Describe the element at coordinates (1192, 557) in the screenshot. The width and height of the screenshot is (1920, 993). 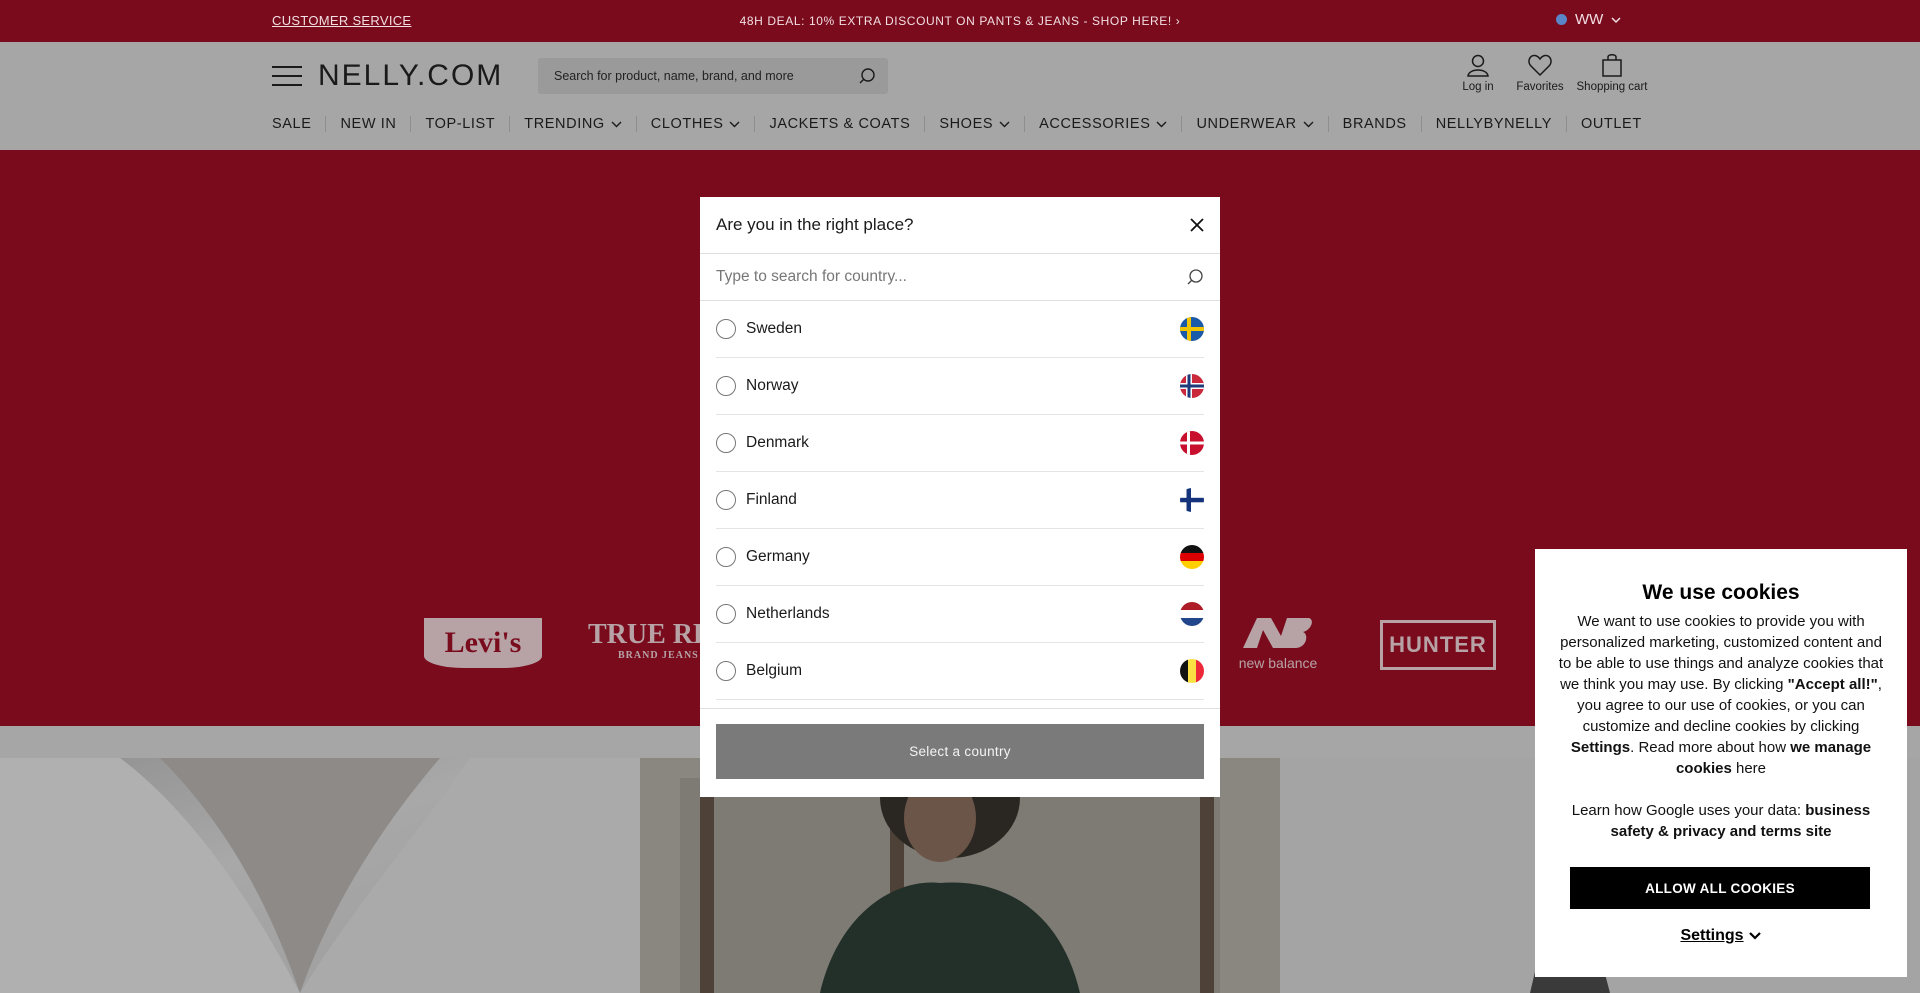
I see `flag-germany-icon` at that location.